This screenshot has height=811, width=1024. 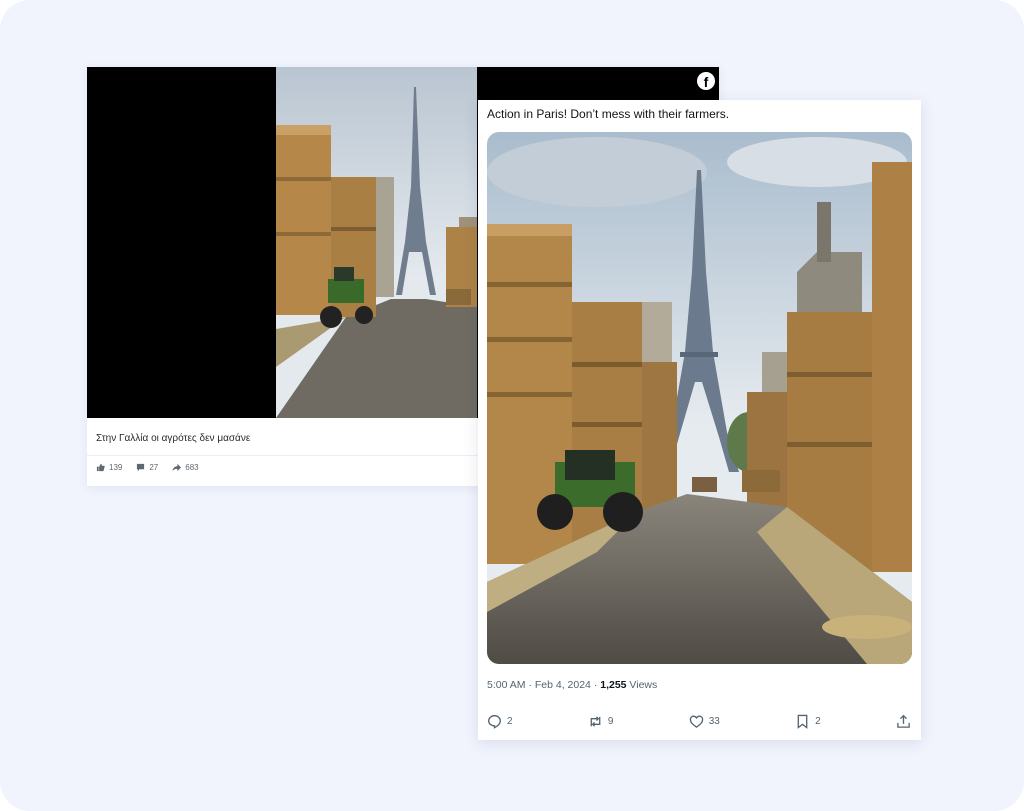 I want to click on like-button: 33, so click(x=704, y=721).